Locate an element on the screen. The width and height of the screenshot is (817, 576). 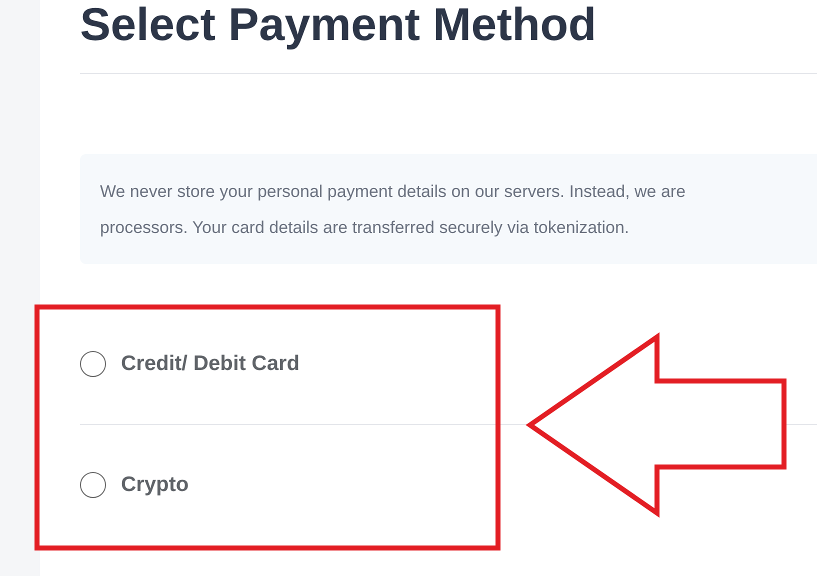
page-title: Select Payment Method is located at coordinates (339, 26).